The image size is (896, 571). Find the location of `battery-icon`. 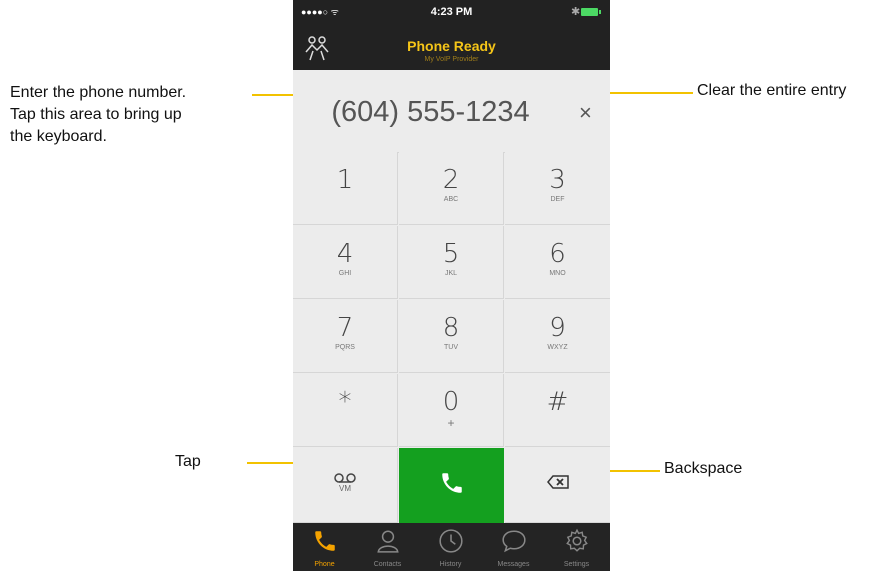

battery-icon is located at coordinates (589, 12).